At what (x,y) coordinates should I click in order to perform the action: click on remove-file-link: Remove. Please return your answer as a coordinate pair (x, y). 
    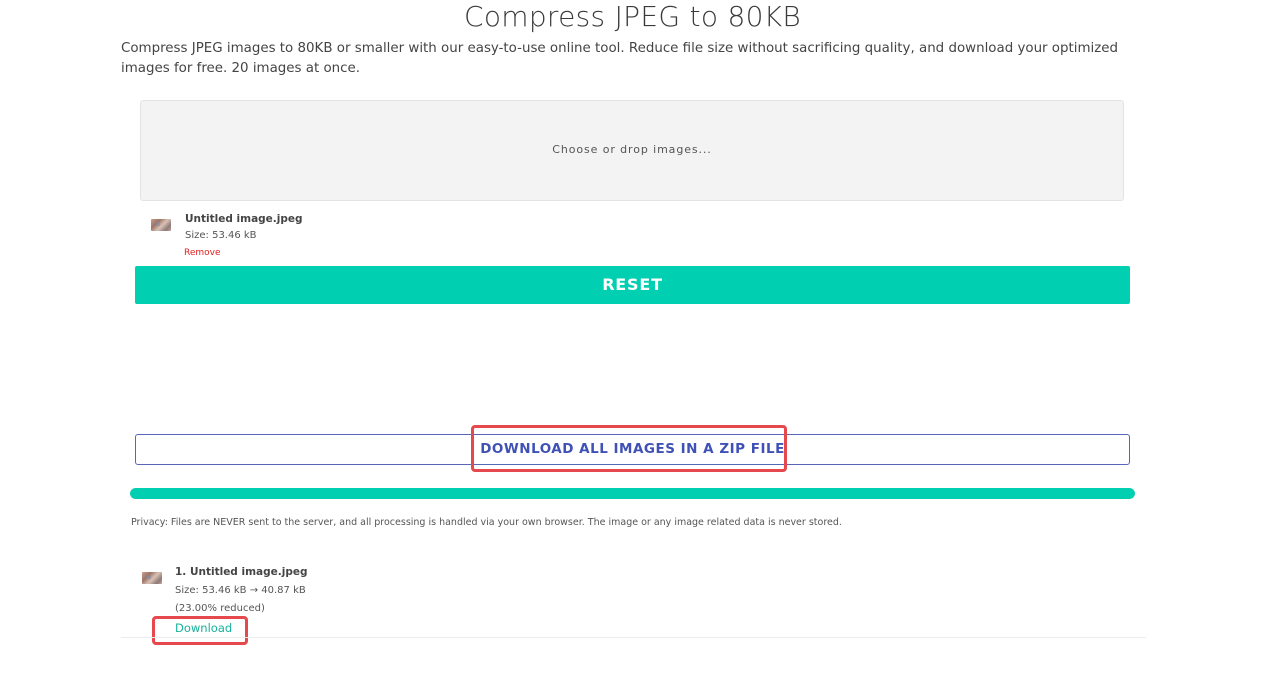
    Looking at the image, I should click on (202, 253).